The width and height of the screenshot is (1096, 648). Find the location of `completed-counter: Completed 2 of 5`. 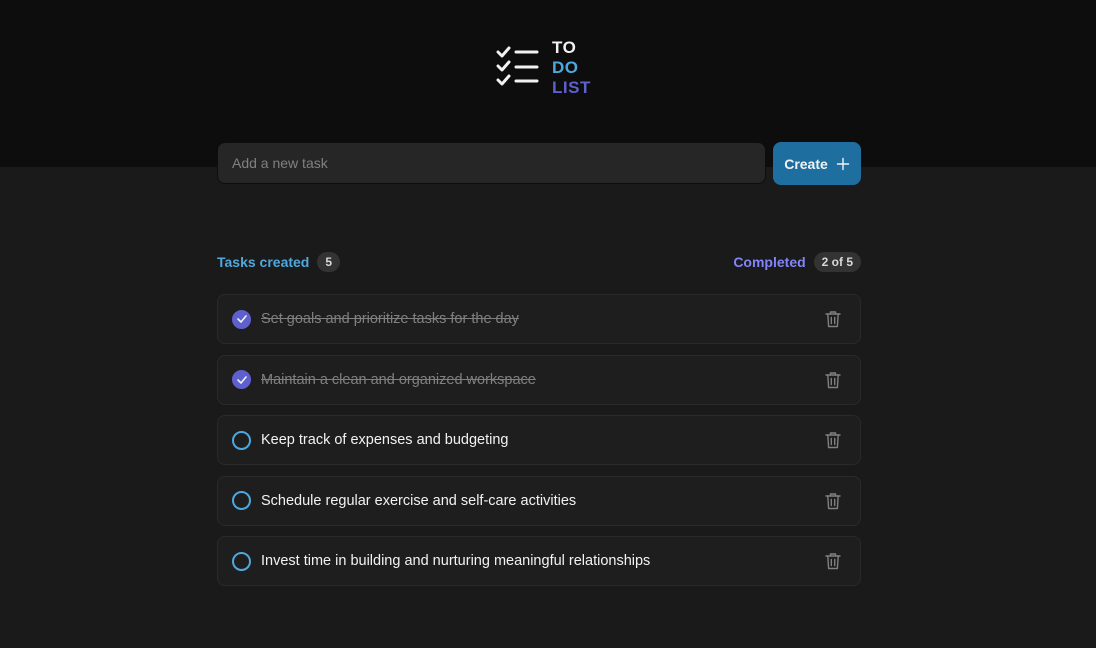

completed-counter: Completed 2 of 5 is located at coordinates (797, 262).